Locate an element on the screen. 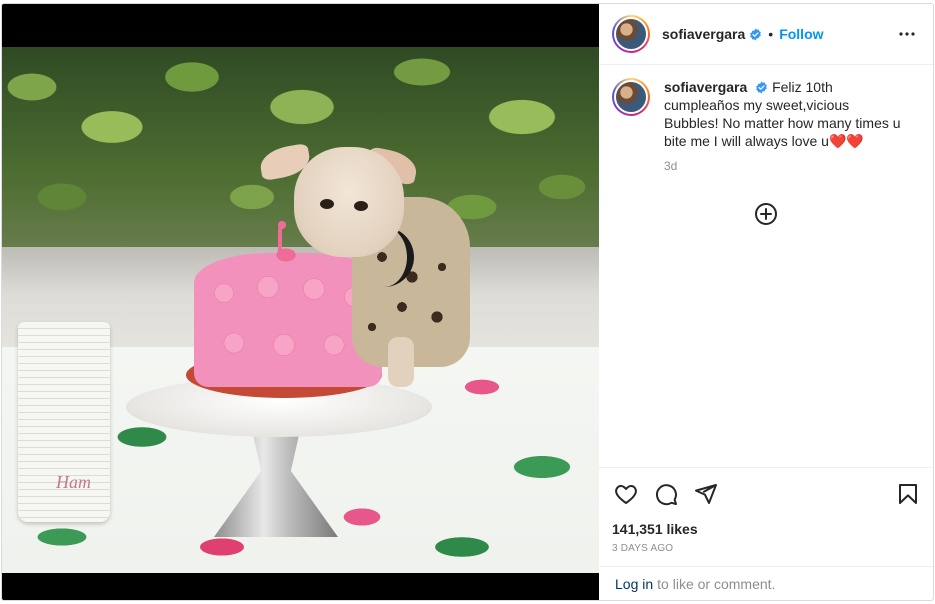 The image size is (935, 604). post-date: 3 DAYS AGO is located at coordinates (765, 548).